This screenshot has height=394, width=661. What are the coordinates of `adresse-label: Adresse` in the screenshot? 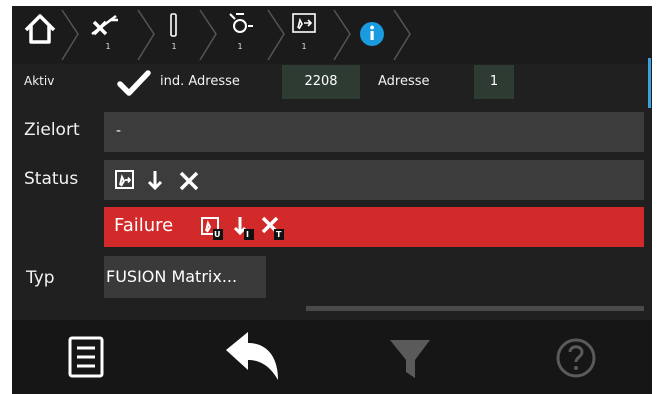 It's located at (404, 81).